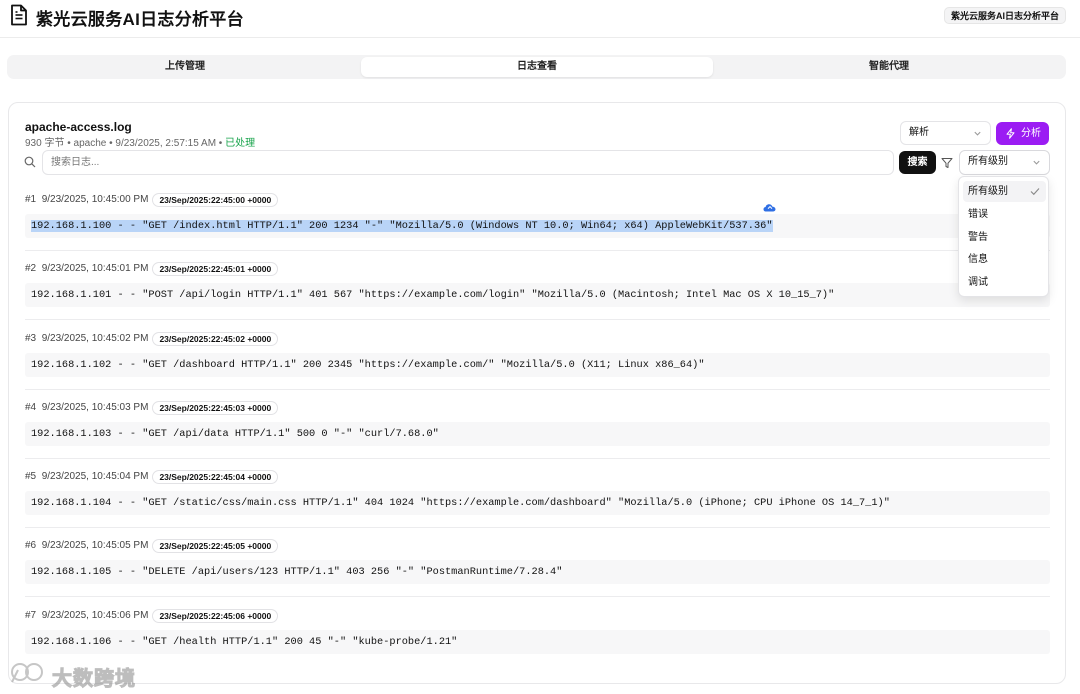  What do you see at coordinates (889, 67) in the screenshot?
I see `tab-smart-agent: 智能代理` at bounding box center [889, 67].